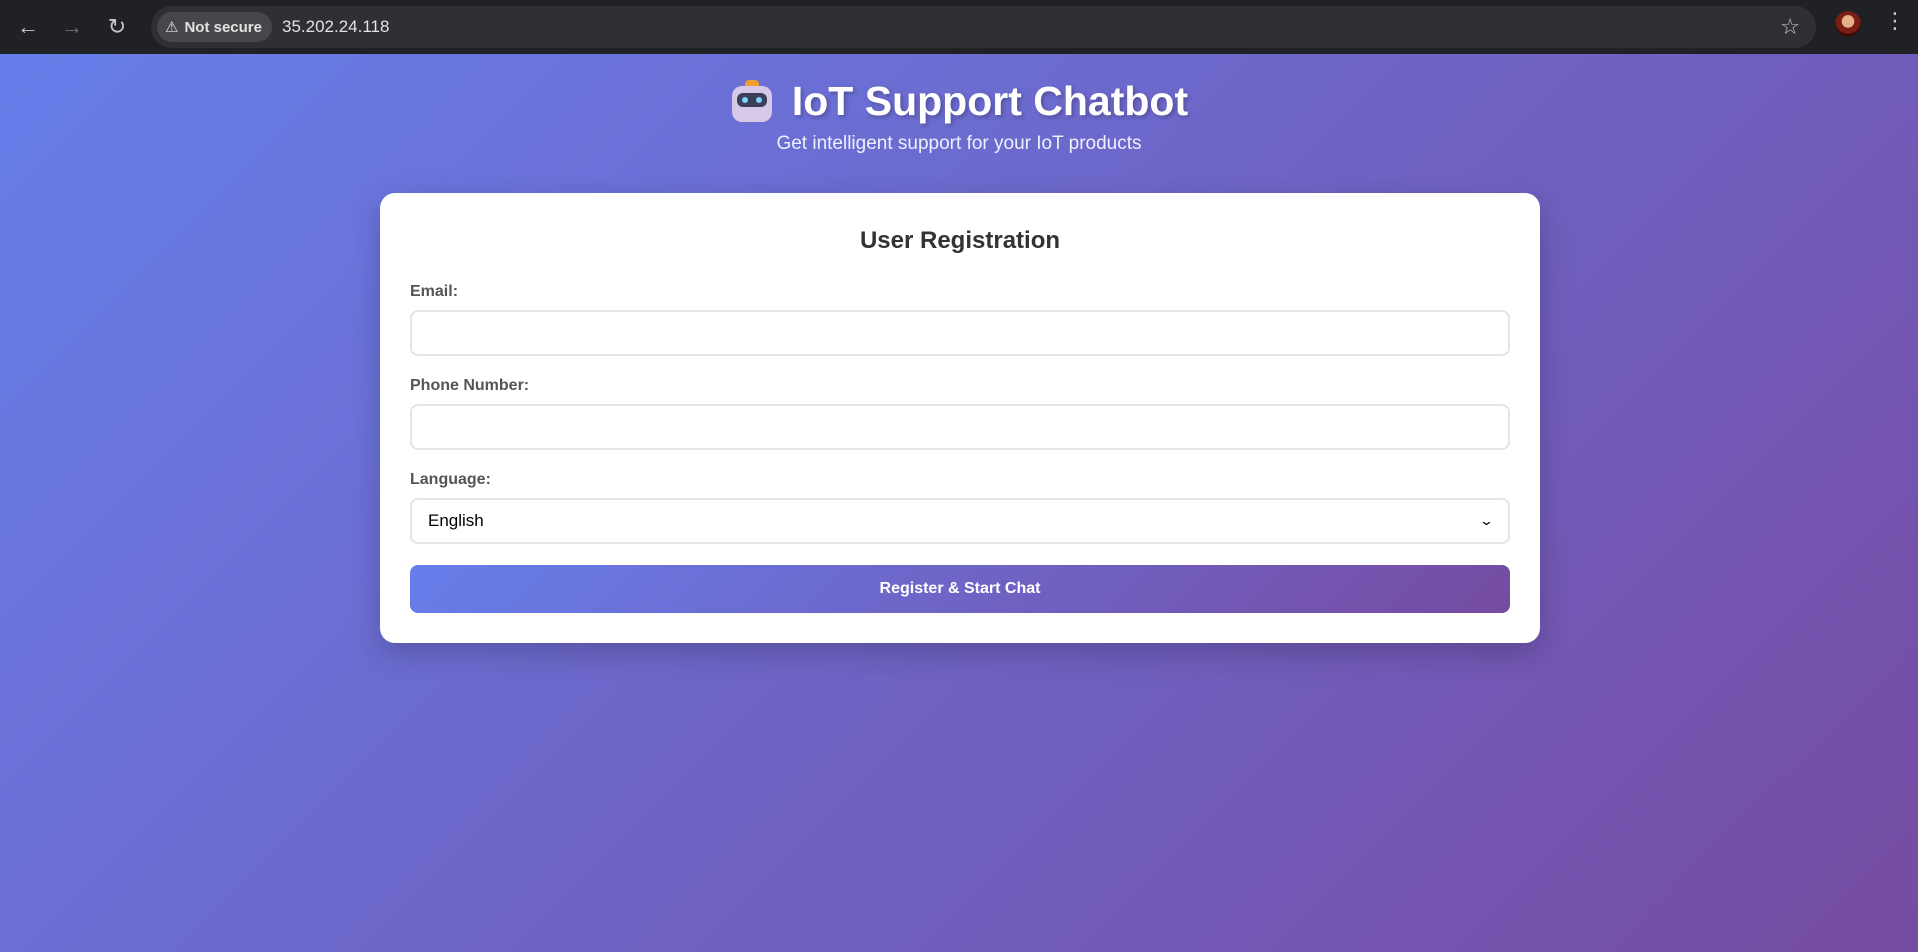 Image resolution: width=1918 pixels, height=952 pixels. I want to click on language-selected-value: English, so click(456, 520).